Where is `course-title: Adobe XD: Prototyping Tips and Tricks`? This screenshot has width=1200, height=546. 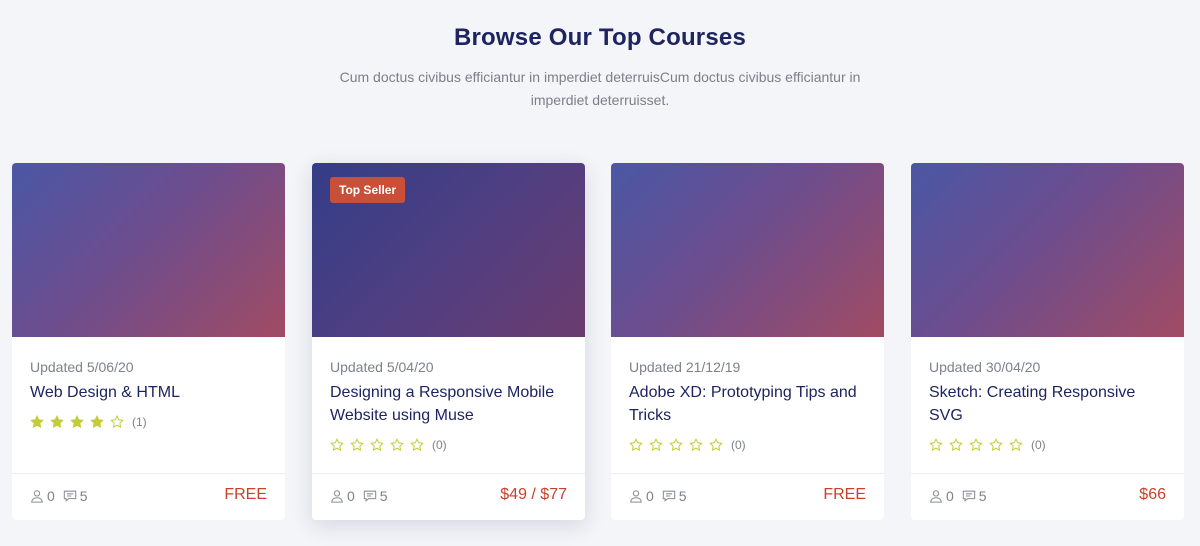
course-title: Adobe XD: Prototyping Tips and Tricks is located at coordinates (749, 404).